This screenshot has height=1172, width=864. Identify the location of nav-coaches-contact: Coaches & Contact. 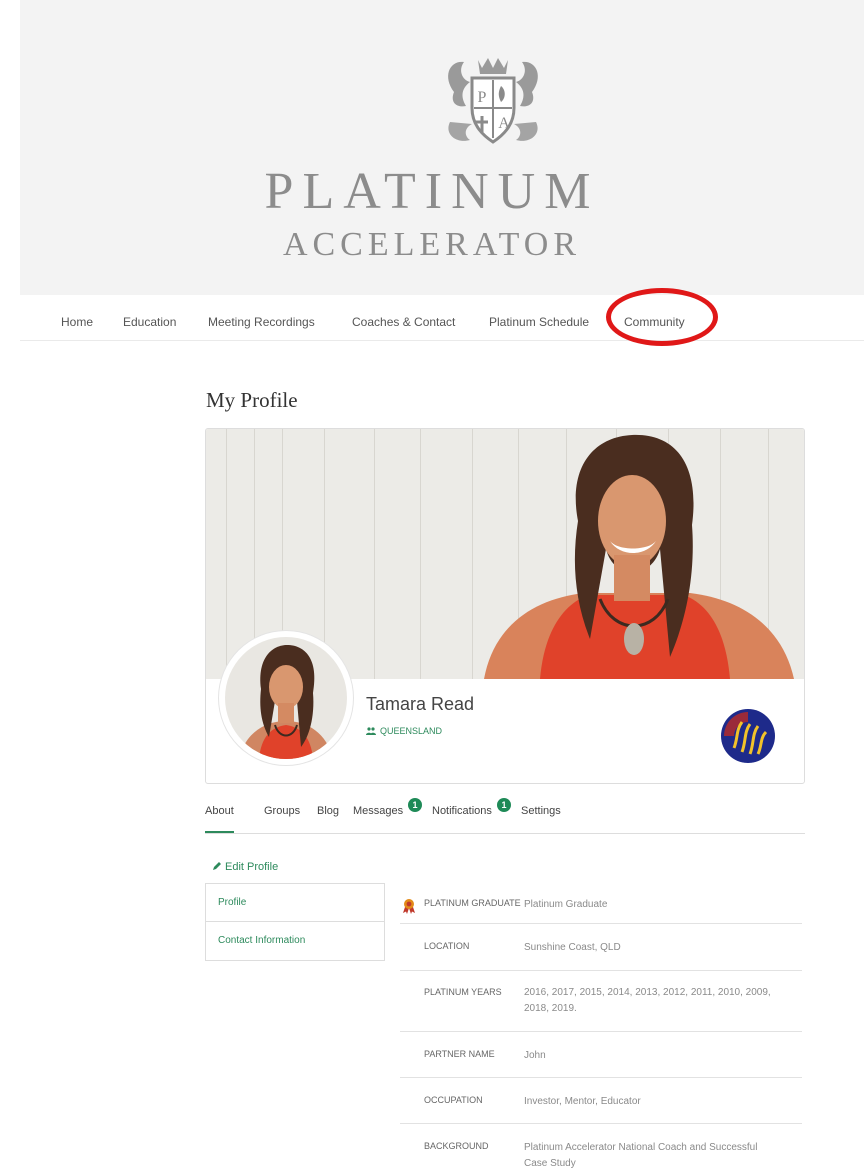
(403, 322).